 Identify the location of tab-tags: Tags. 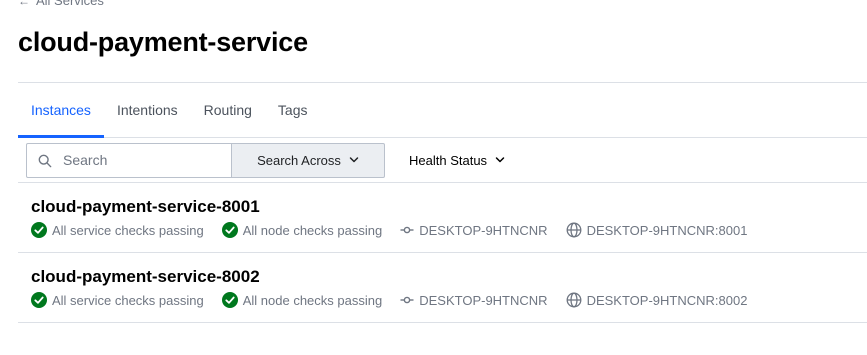
(293, 110).